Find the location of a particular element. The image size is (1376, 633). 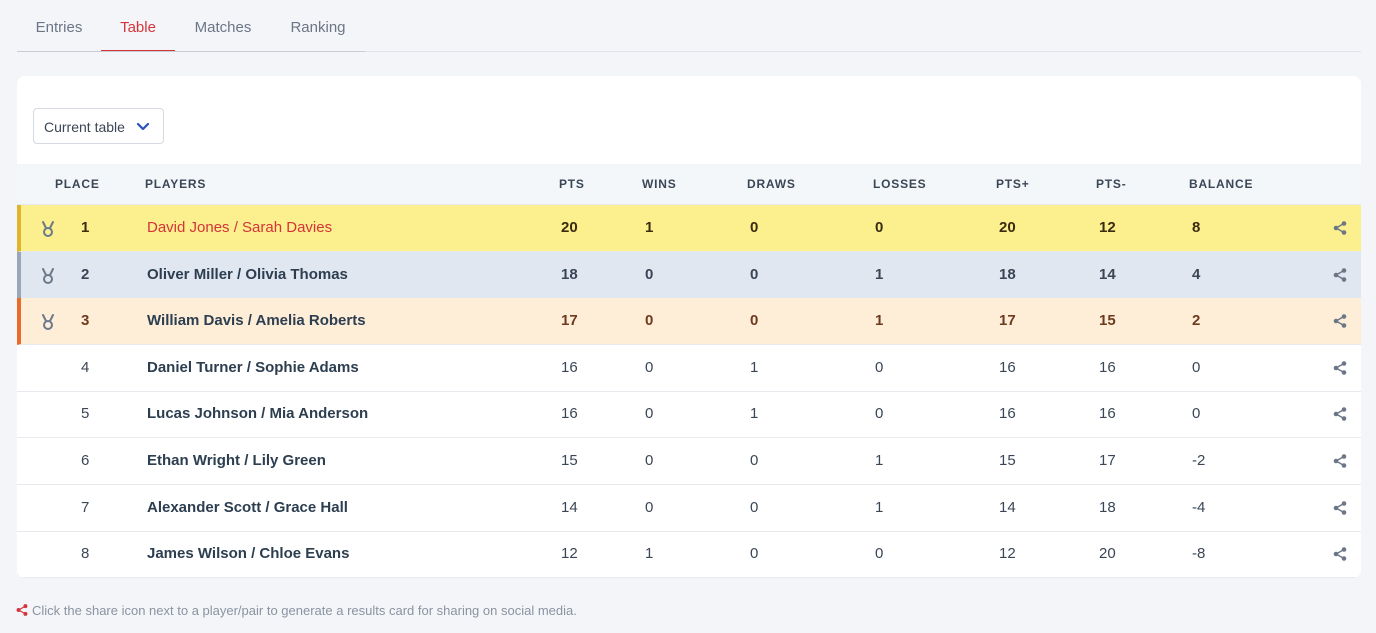

players-cell: David Jones / Sarah Davies is located at coordinates (240, 227).